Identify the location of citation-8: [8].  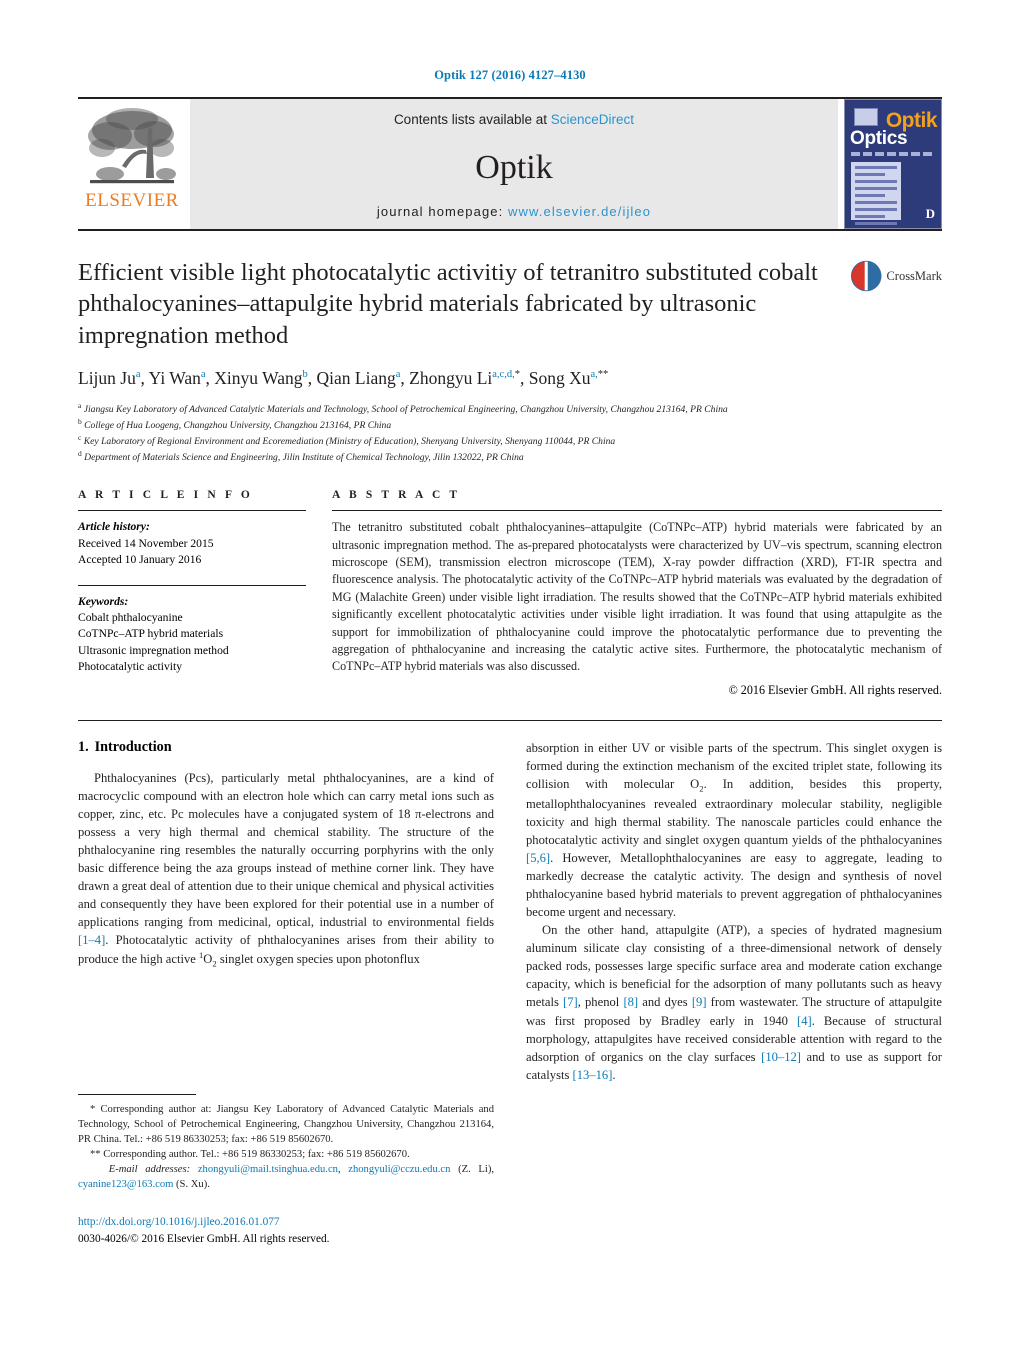
(630, 1002).